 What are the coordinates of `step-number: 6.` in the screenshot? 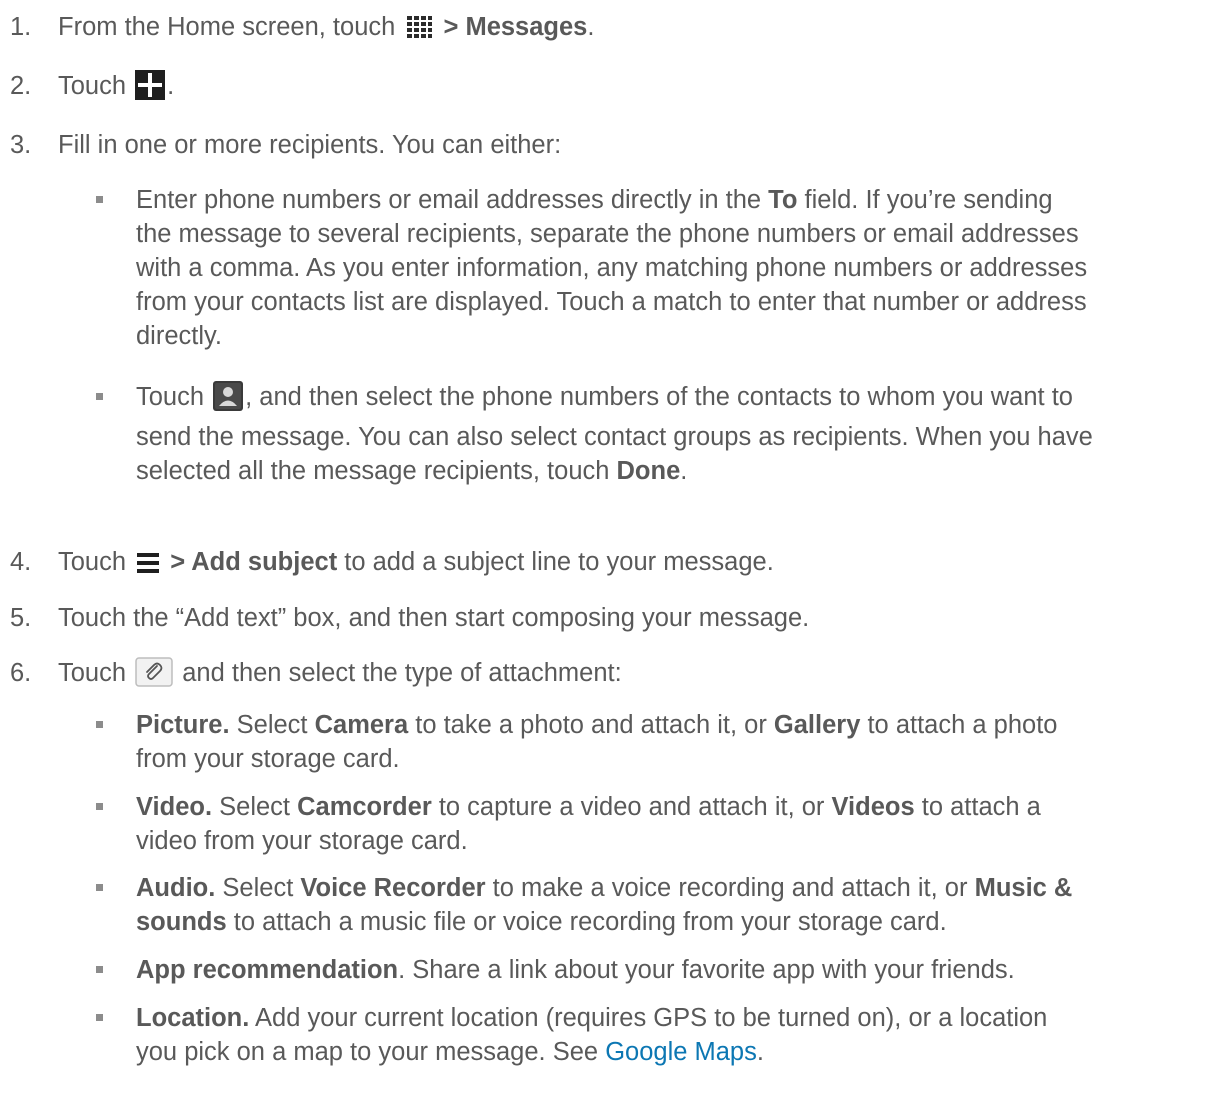 It's located at (21, 673).